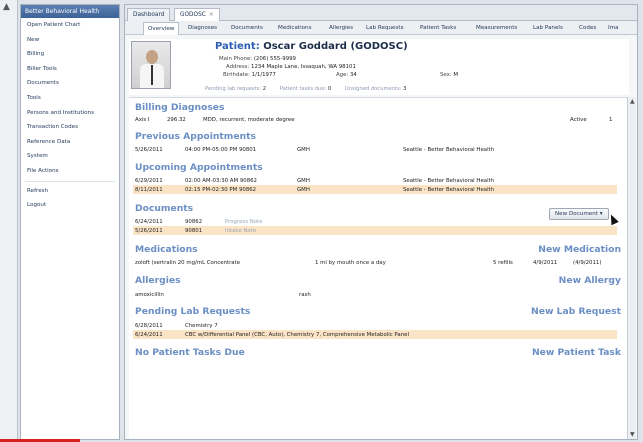 The width and height of the screenshot is (643, 442). I want to click on dx-status: Active, so click(578, 119).